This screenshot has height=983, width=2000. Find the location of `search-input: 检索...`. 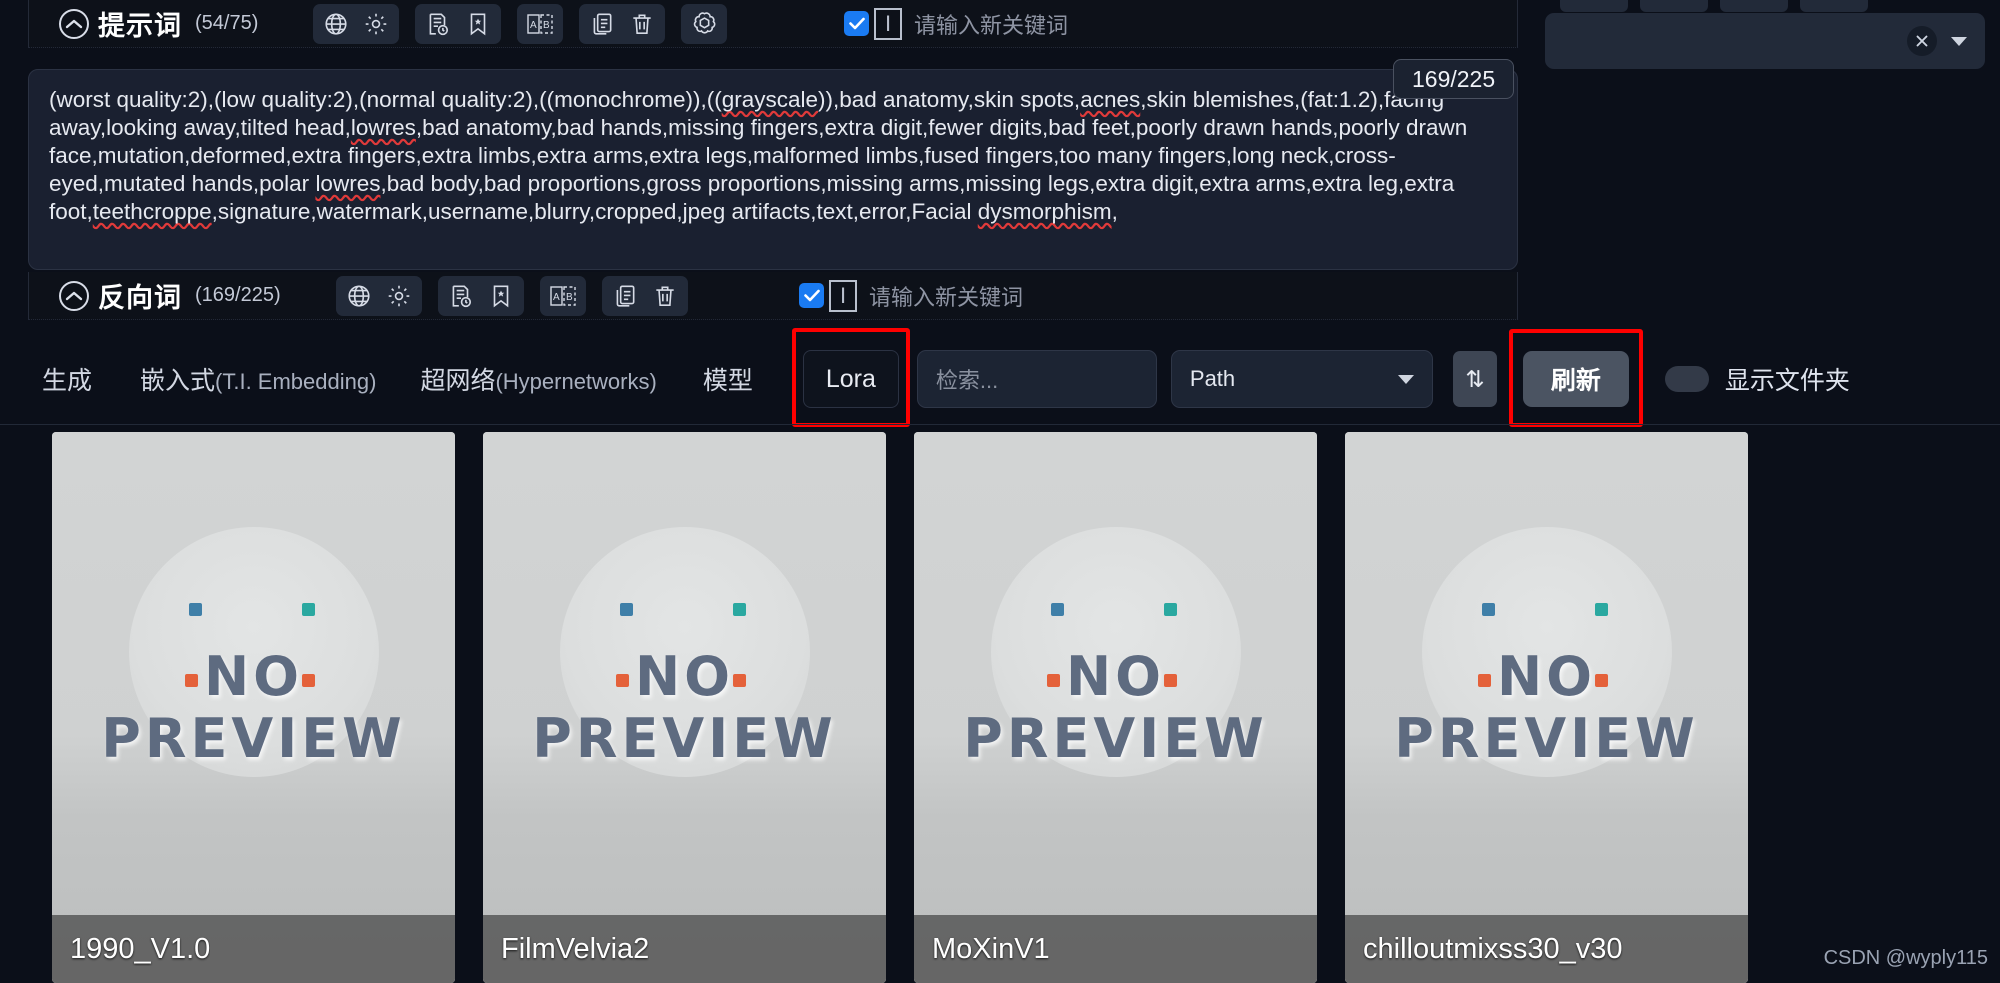

search-input: 检索... is located at coordinates (1036, 379).